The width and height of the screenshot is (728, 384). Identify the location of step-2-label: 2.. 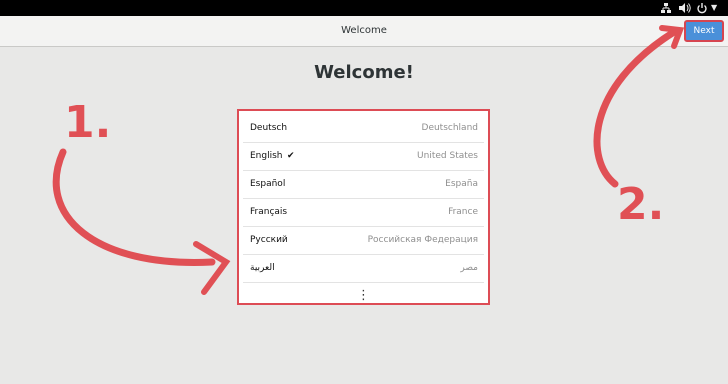
(640, 204).